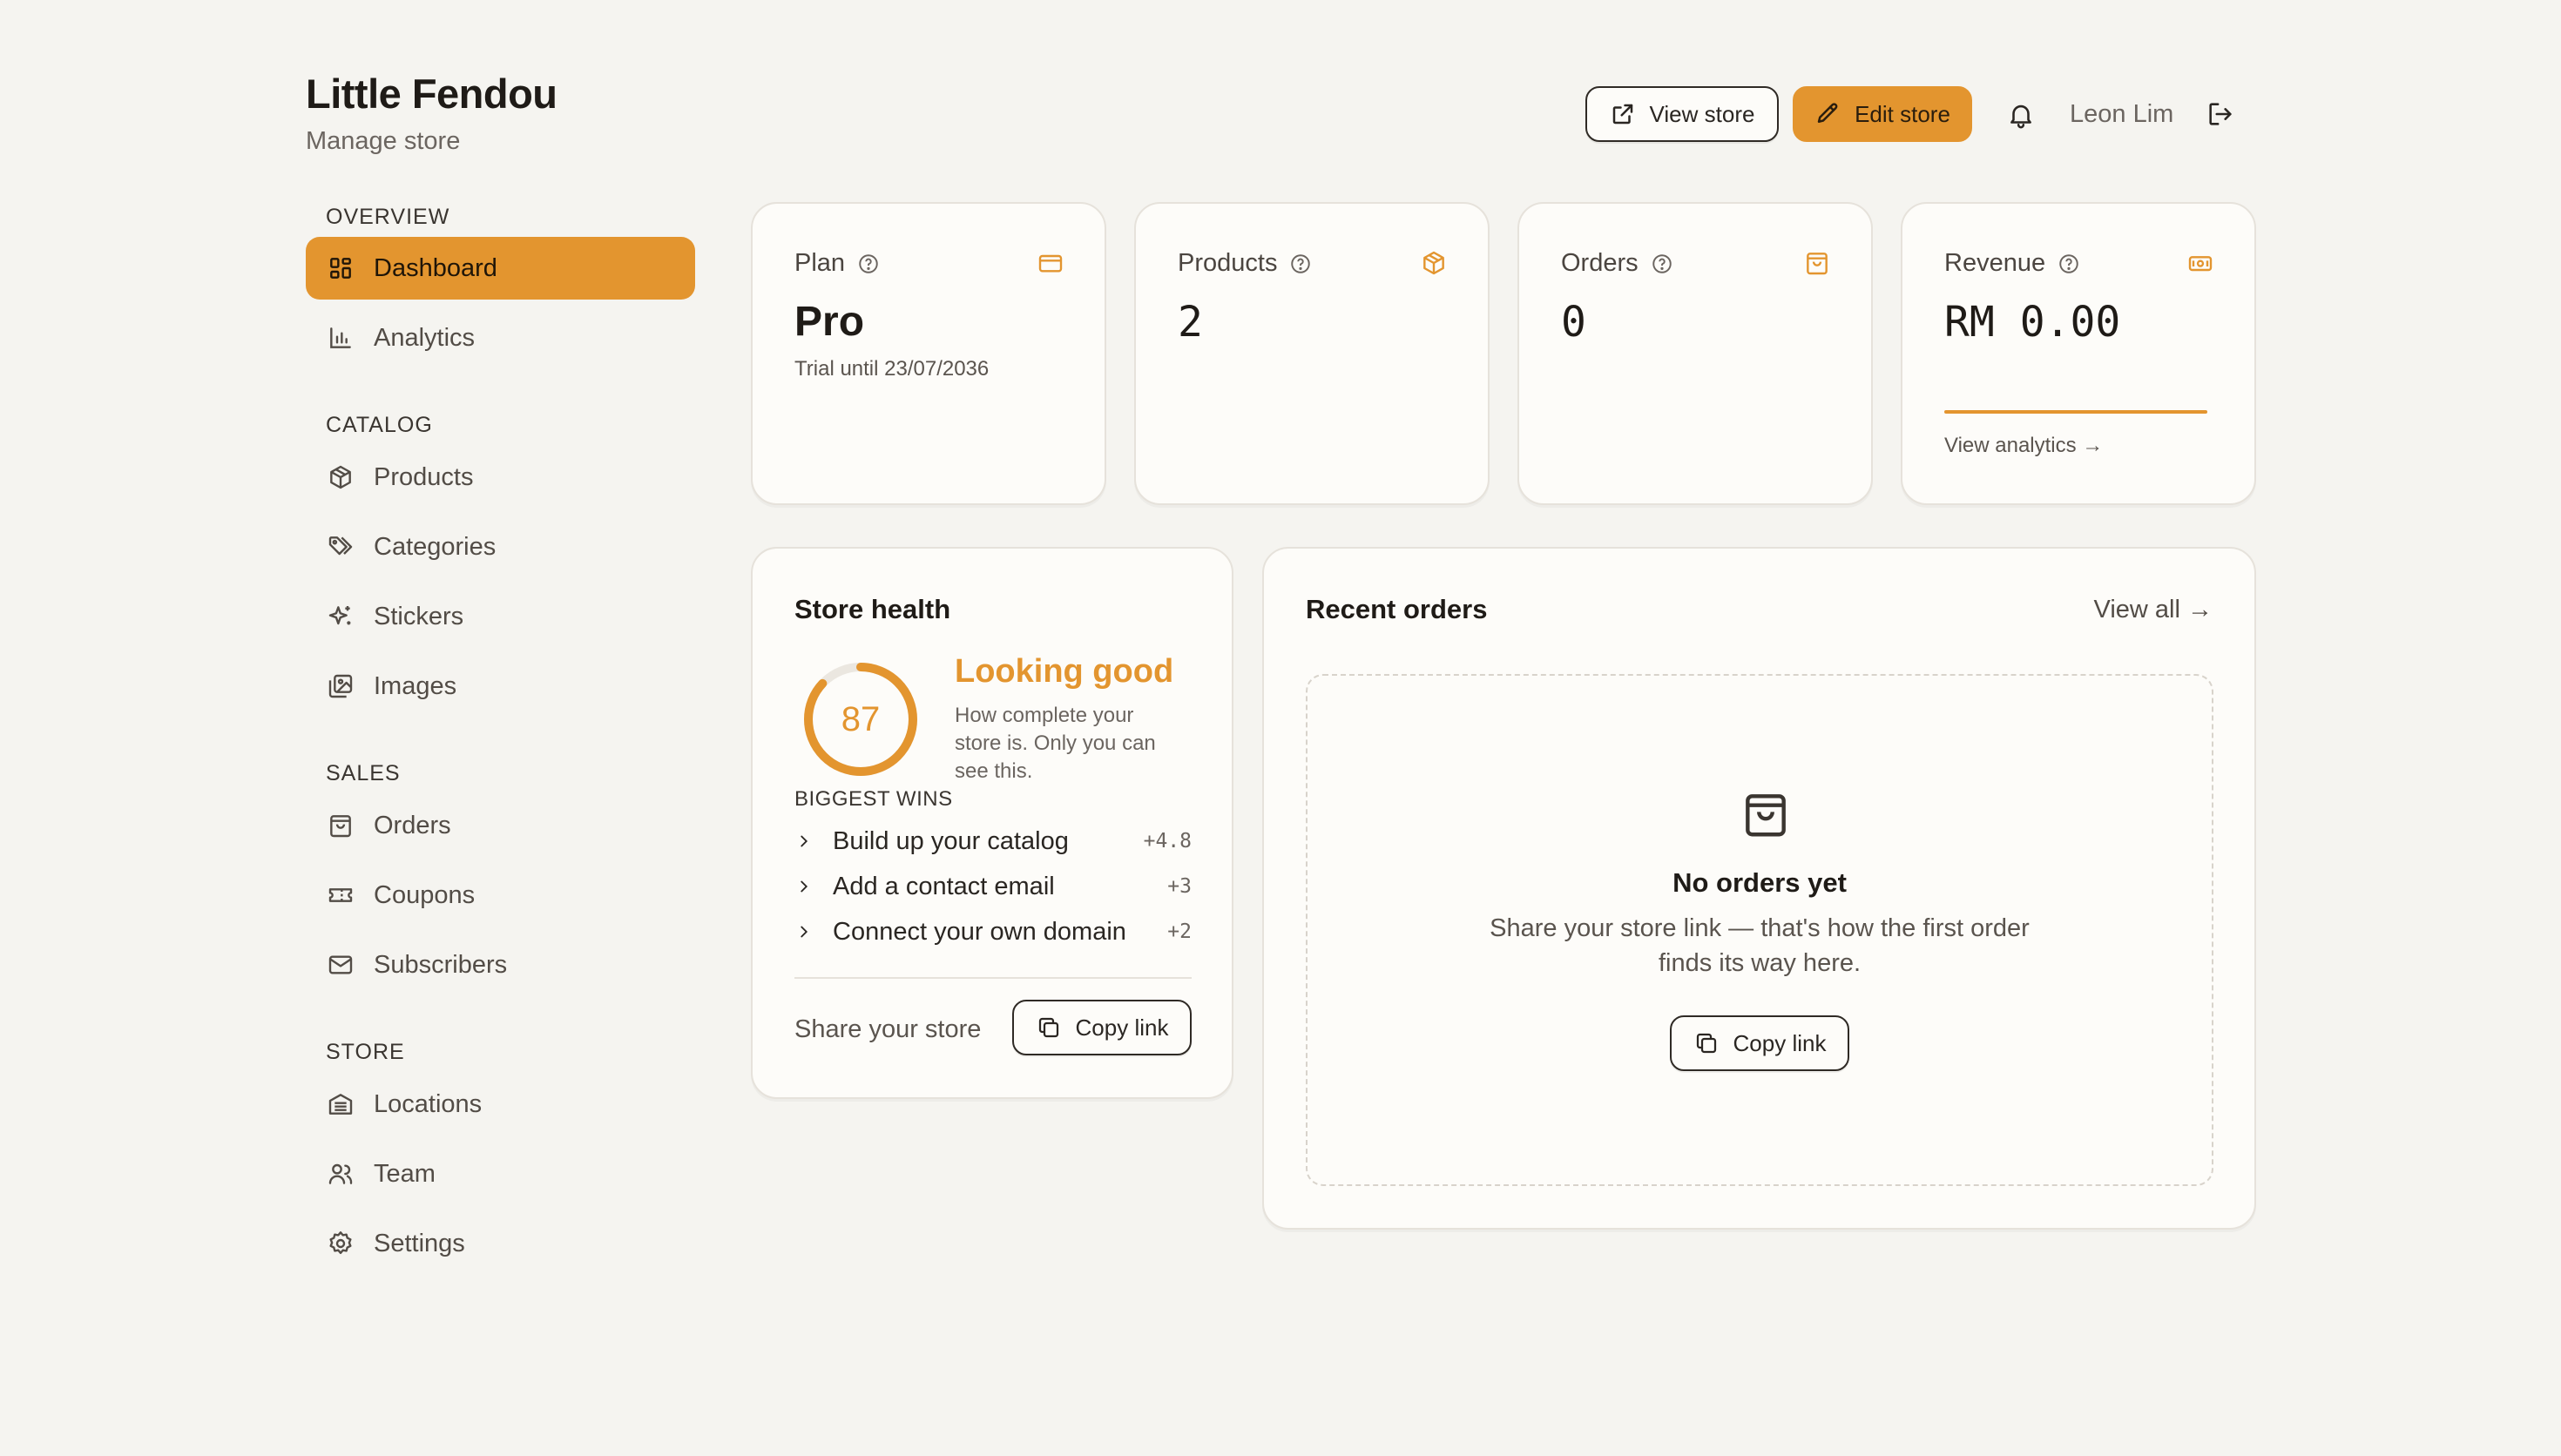  Describe the element at coordinates (1827, 114) in the screenshot. I see `pencil-icon` at that location.